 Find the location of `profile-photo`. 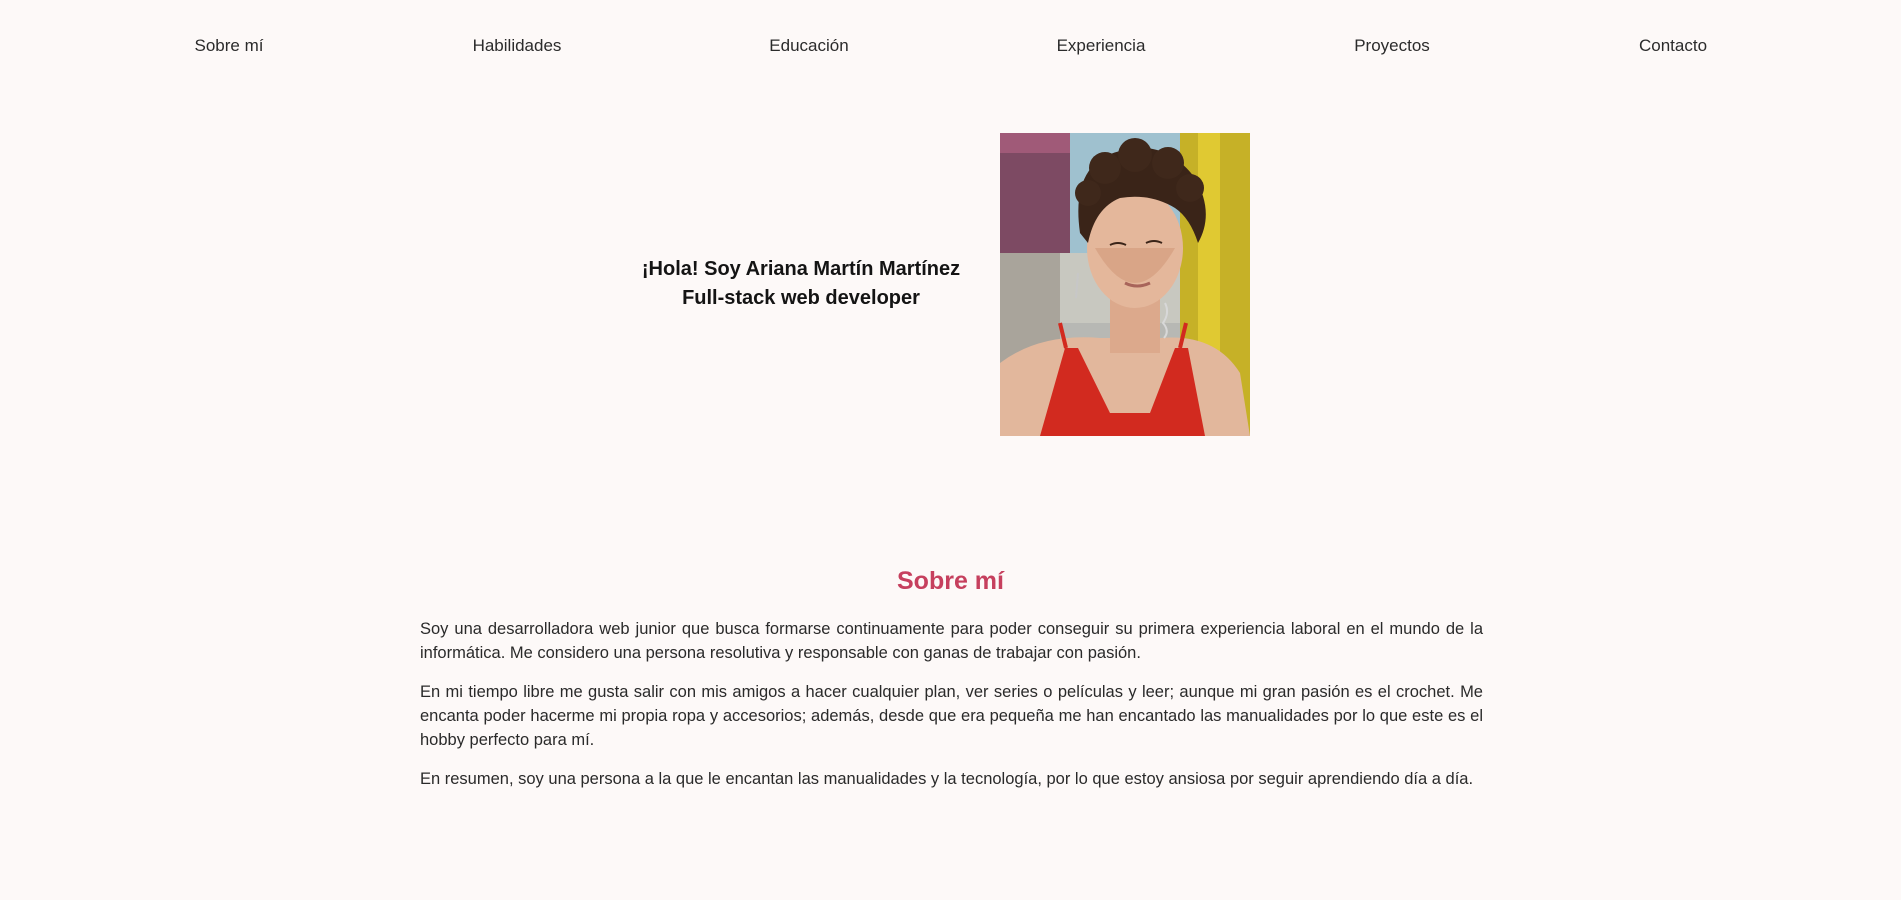

profile-photo is located at coordinates (1125, 284).